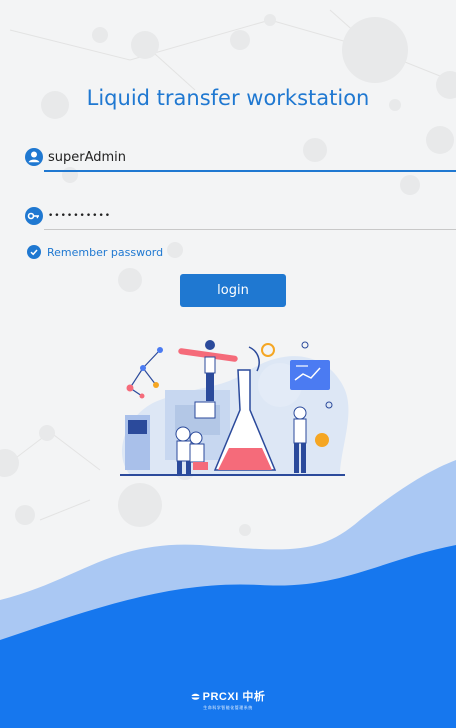 The height and width of the screenshot is (728, 456). I want to click on remember-password-label: Remember password, so click(105, 252).